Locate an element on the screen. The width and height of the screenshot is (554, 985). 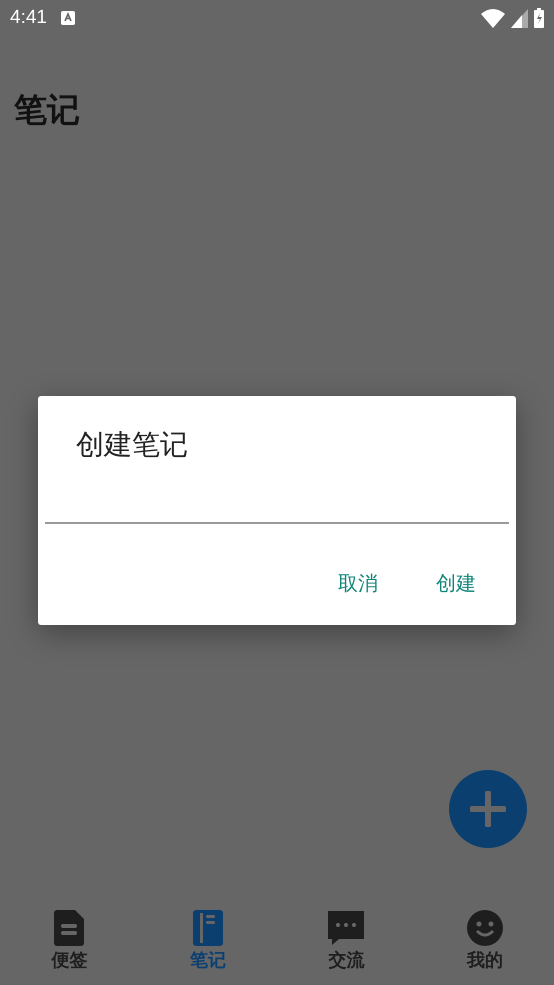
plus-icon is located at coordinates (488, 809).